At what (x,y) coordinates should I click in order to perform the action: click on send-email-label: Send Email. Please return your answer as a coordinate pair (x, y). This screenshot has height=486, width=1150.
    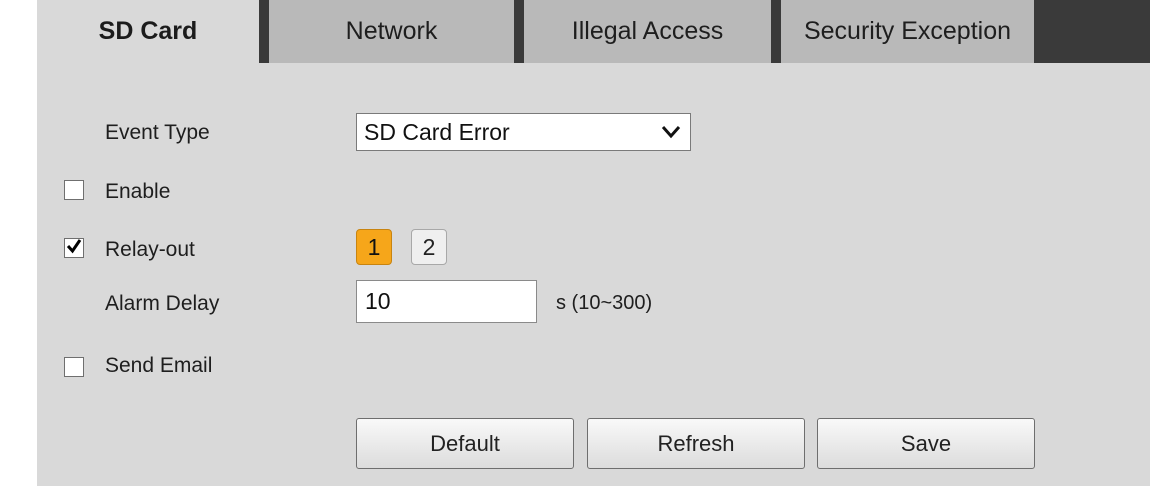
    Looking at the image, I should click on (159, 365).